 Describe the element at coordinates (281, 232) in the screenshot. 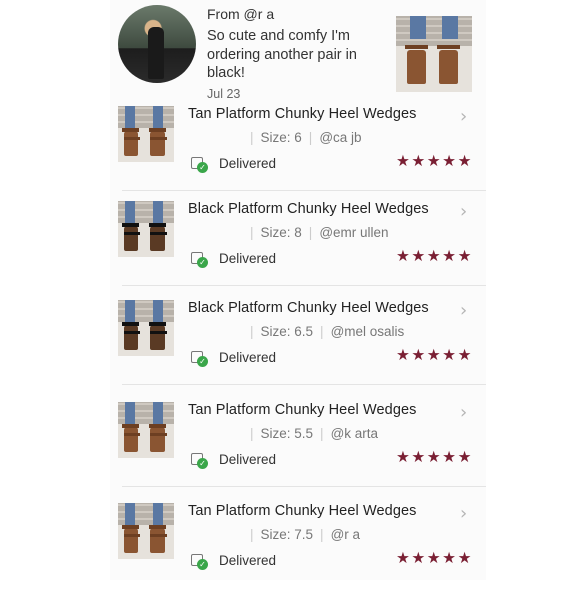

I see `order-size: Size: 8` at that location.